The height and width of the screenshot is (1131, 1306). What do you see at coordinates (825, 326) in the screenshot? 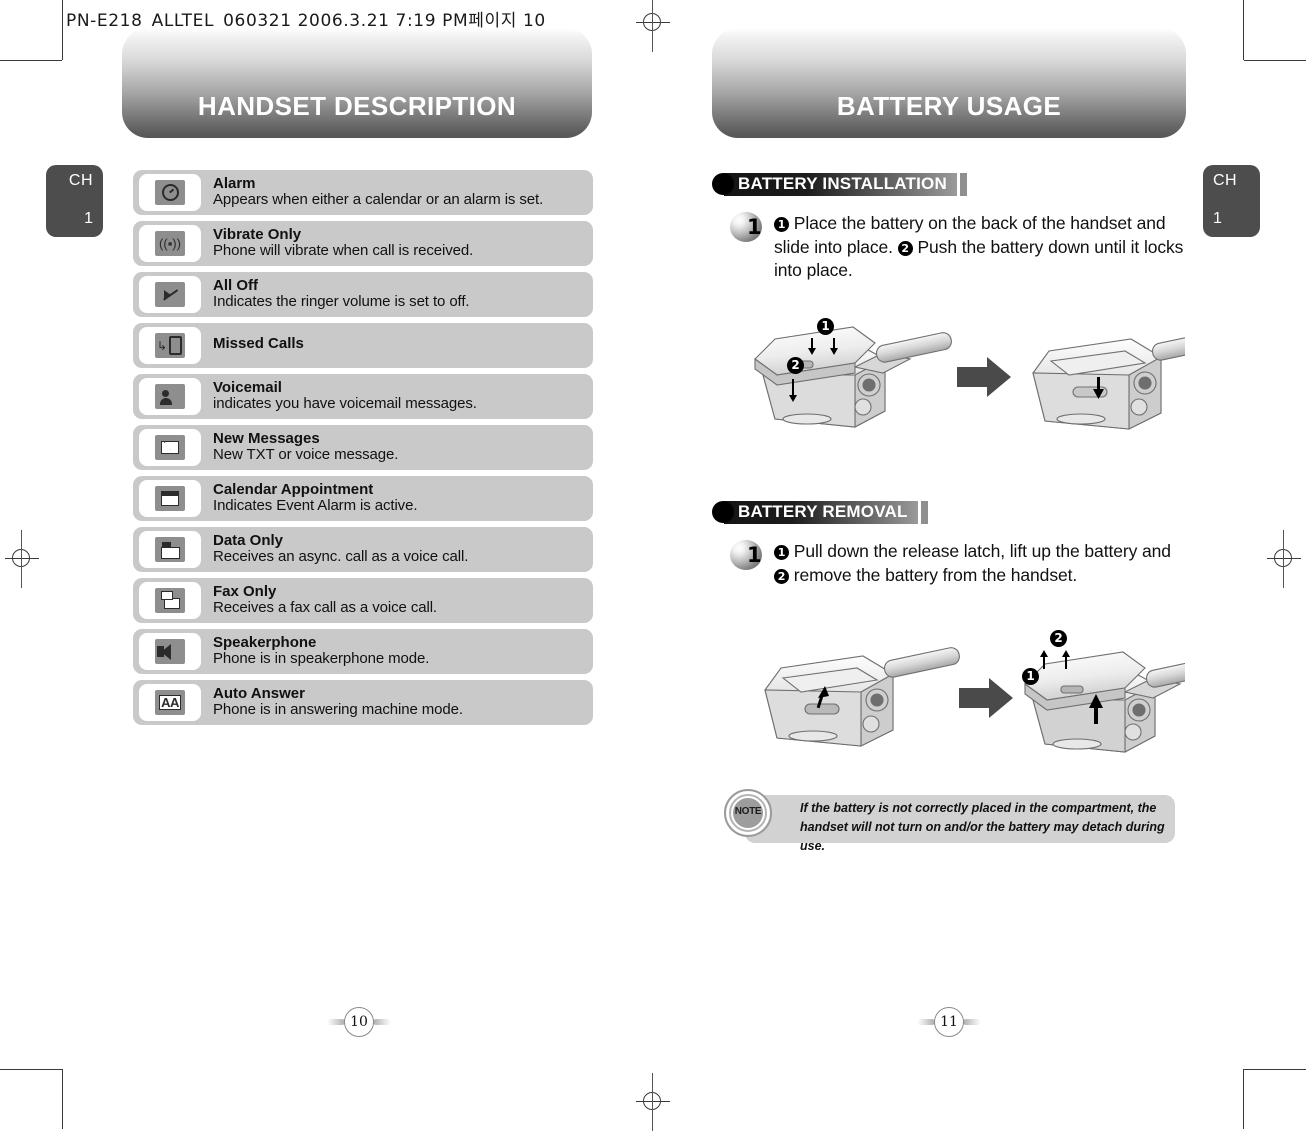
I see `figure-callout-1-install: 1` at bounding box center [825, 326].